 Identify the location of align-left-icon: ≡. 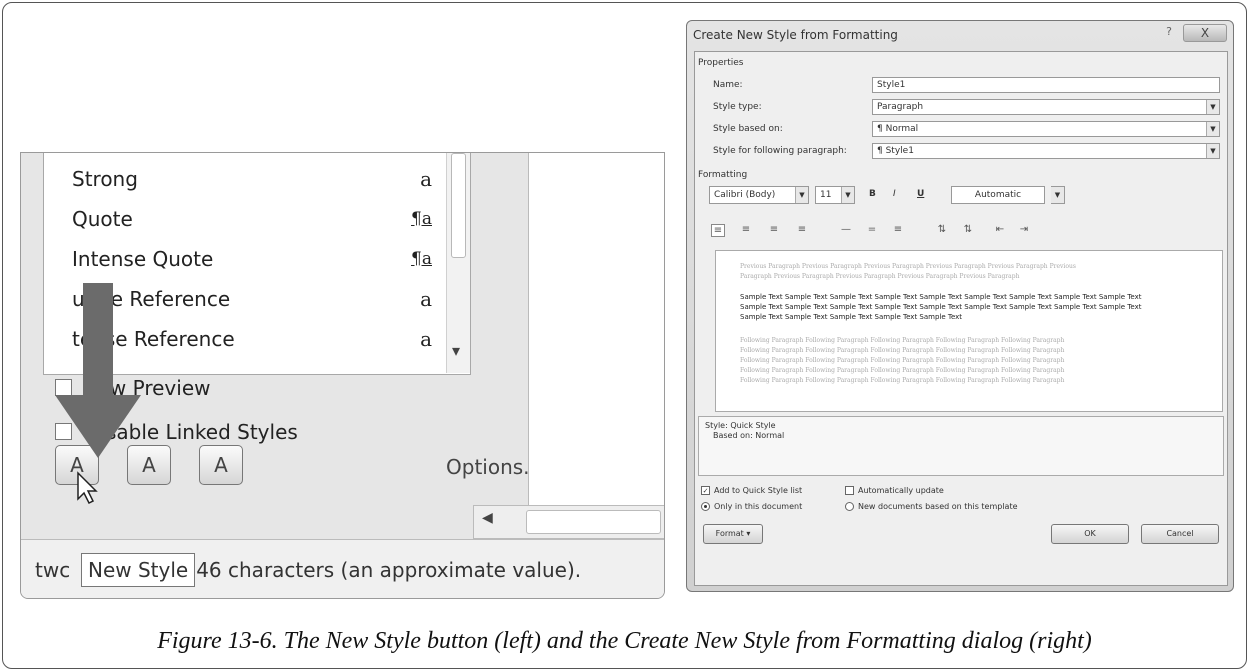
(718, 230).